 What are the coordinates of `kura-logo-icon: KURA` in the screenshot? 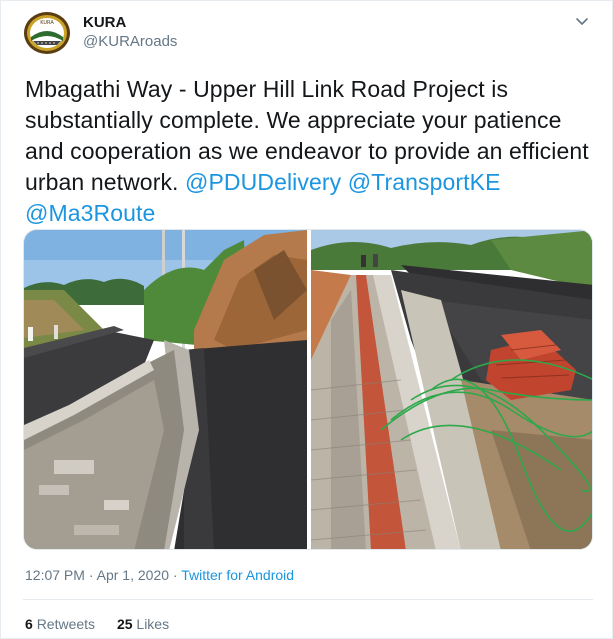 It's located at (47, 33).